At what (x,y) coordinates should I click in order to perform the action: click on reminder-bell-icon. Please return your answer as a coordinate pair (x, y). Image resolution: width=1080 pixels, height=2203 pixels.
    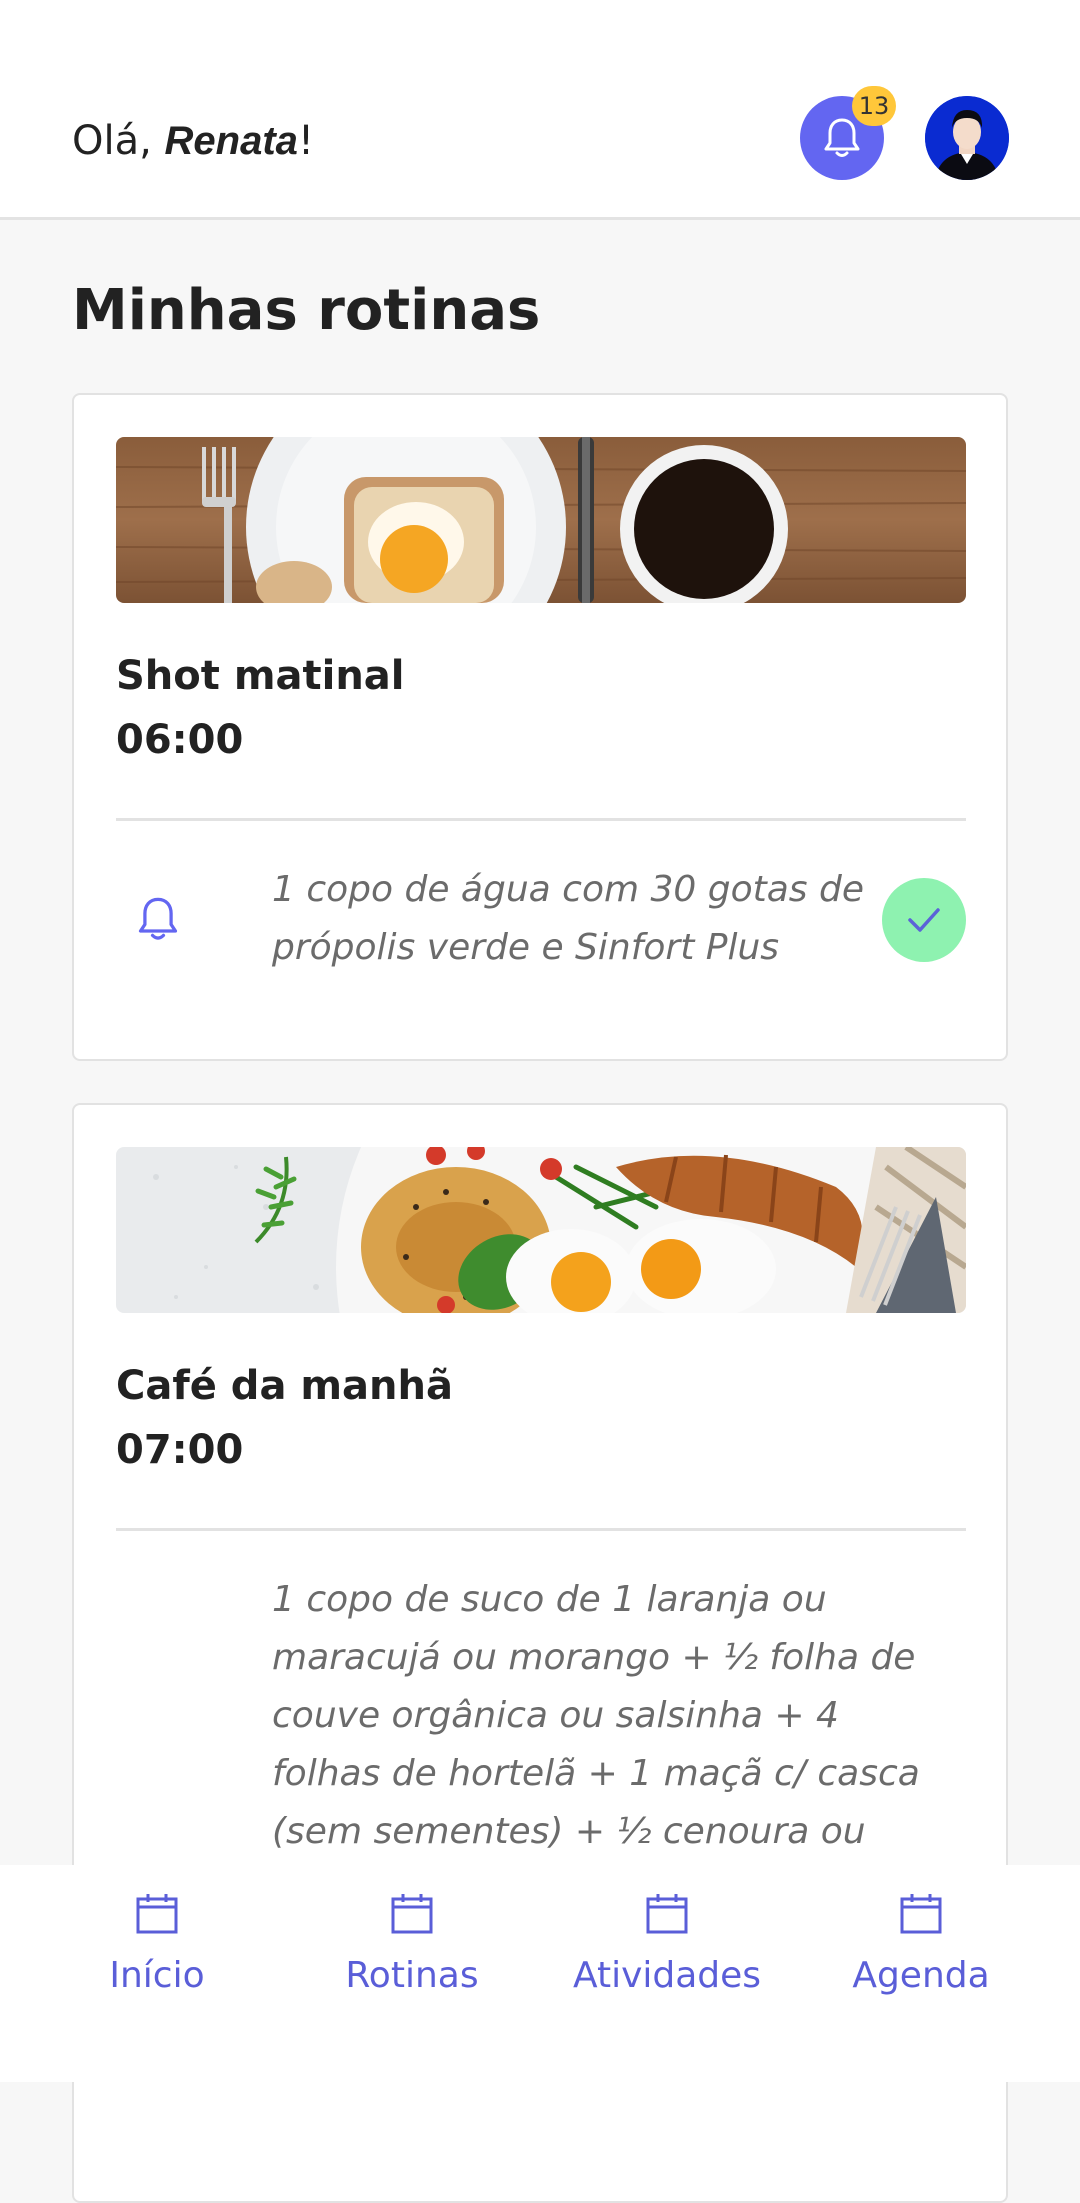
    Looking at the image, I should click on (158, 919).